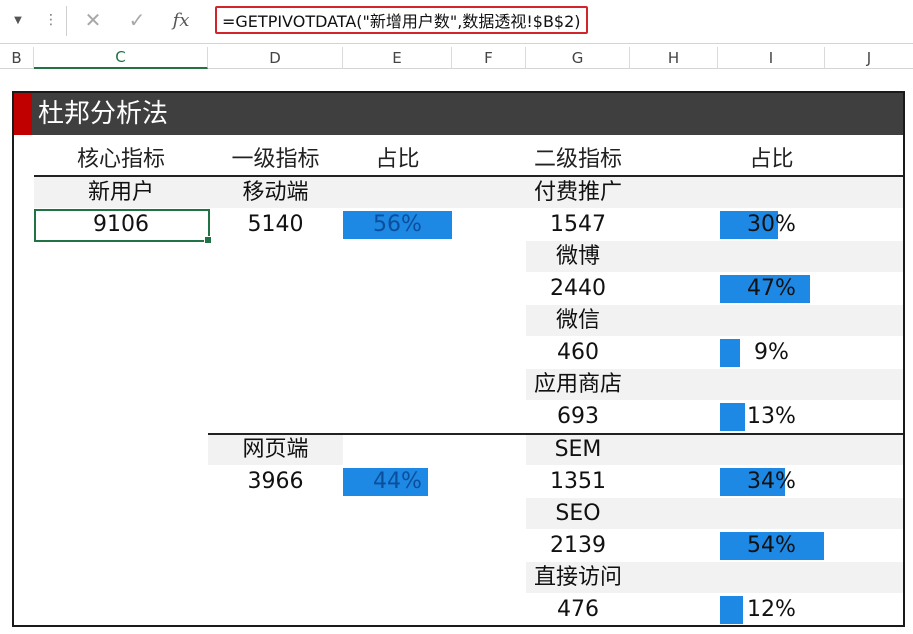 This screenshot has width=913, height=634. I want to click on level2-value: 460, so click(578, 352).